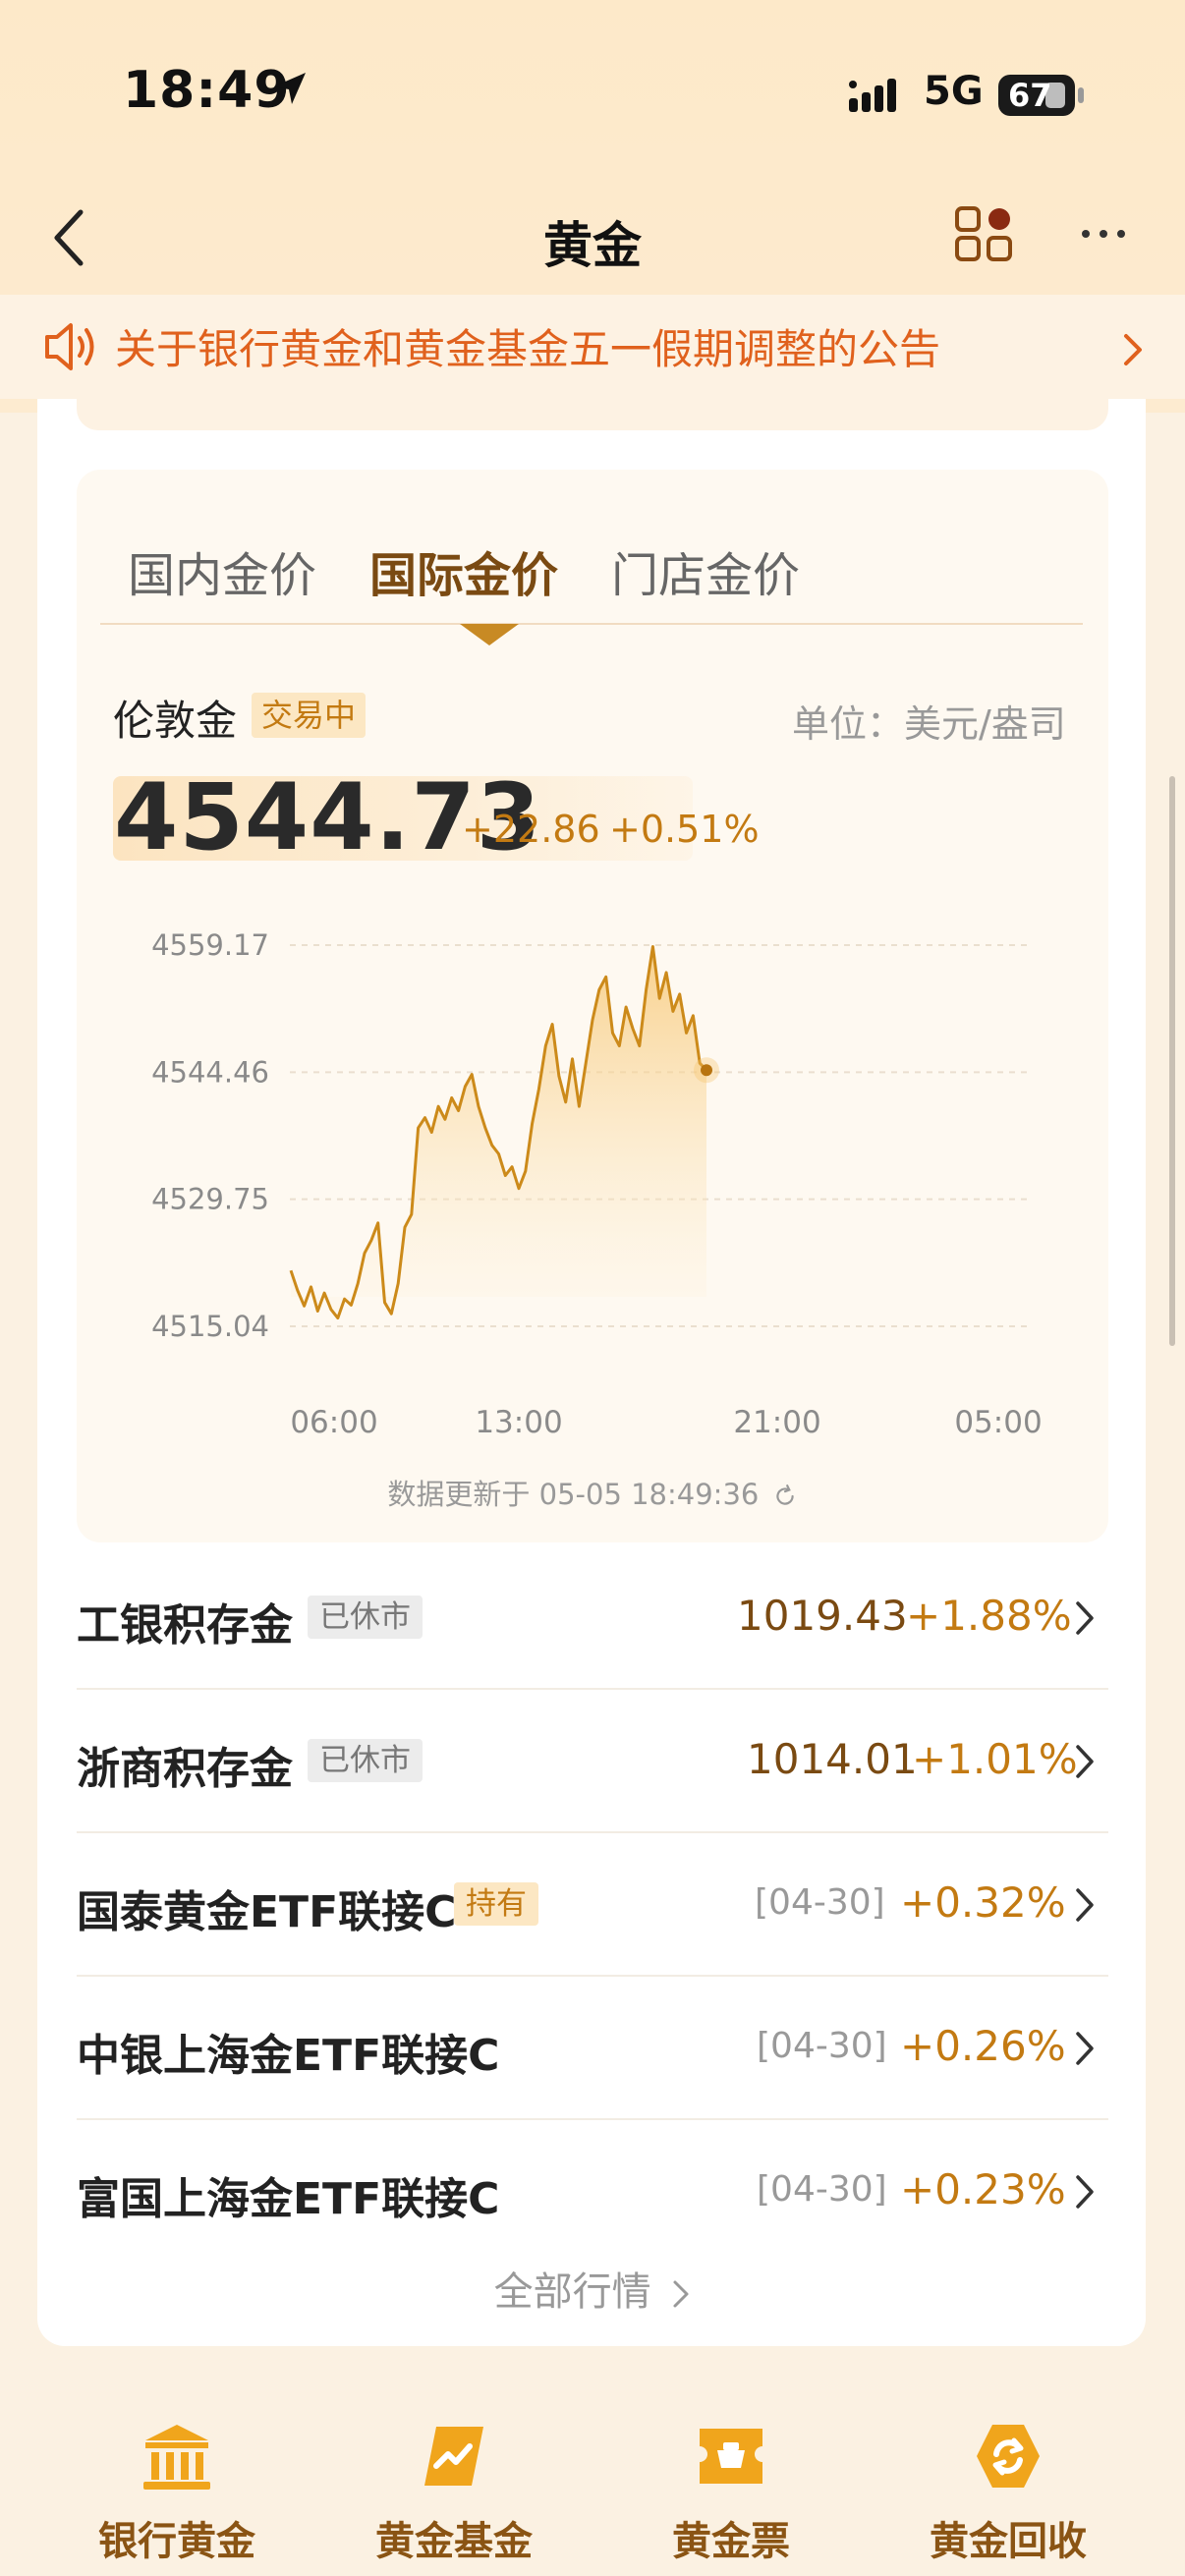 The image size is (1185, 2576). Describe the element at coordinates (210, 1326) in the screenshot. I see `y-tick-label: 4515.04` at that location.